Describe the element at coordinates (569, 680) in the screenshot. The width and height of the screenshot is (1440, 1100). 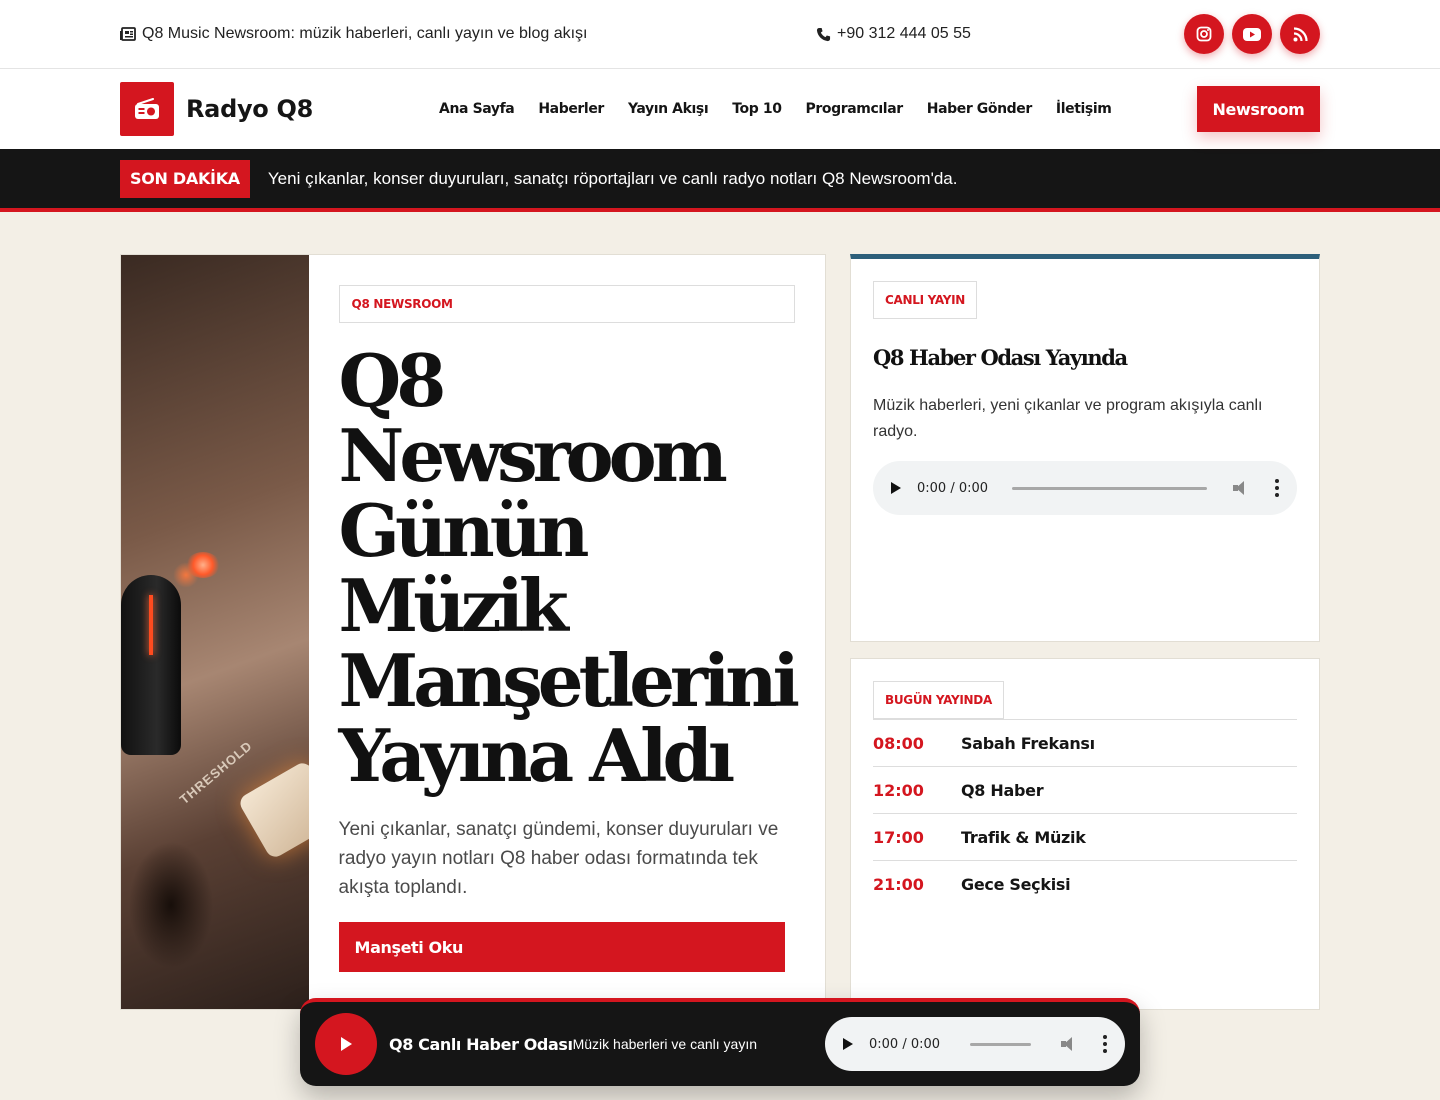
I see `hero-title-line: Manşetlerini` at that location.